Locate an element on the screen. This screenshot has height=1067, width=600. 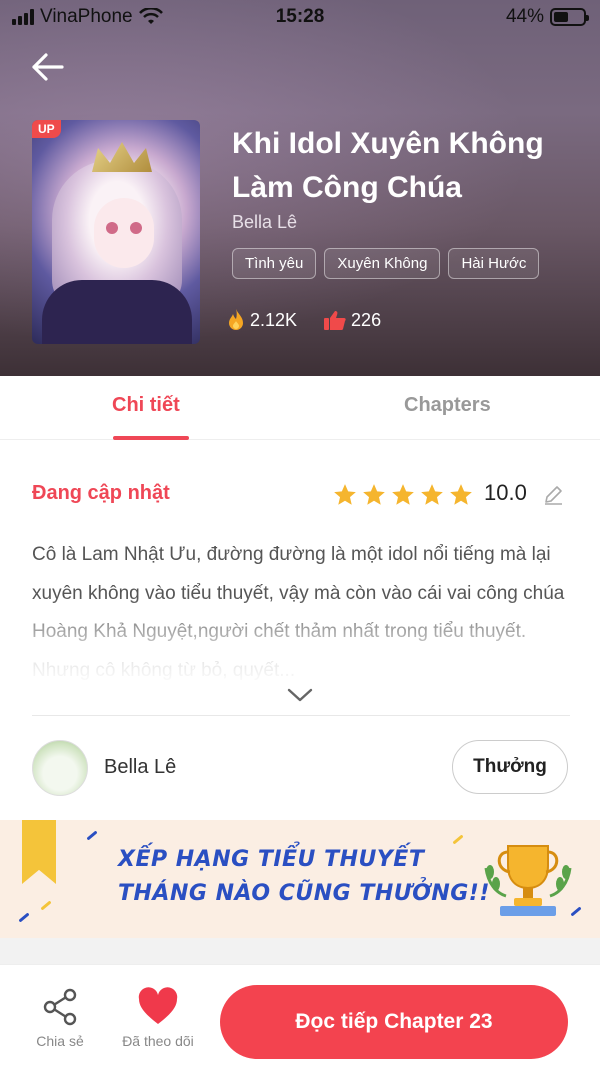
bookmark-ribbon-icon is located at coordinates (39, 852).